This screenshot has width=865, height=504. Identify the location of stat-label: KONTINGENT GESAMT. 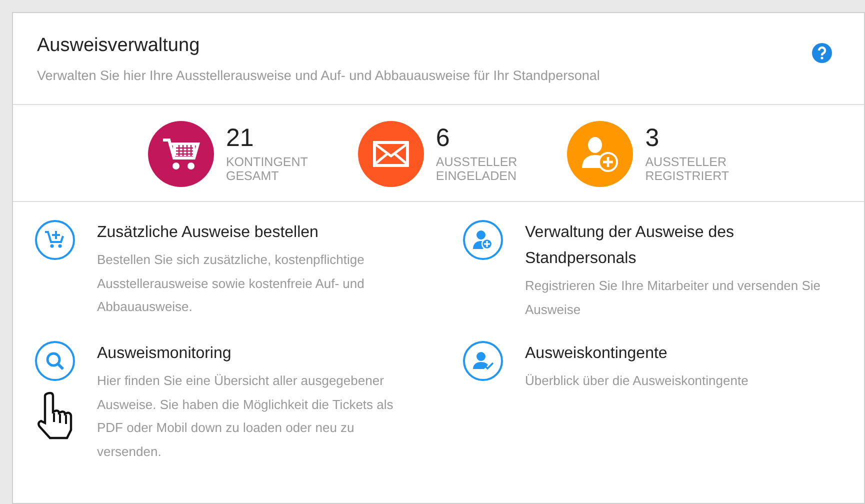
(267, 170).